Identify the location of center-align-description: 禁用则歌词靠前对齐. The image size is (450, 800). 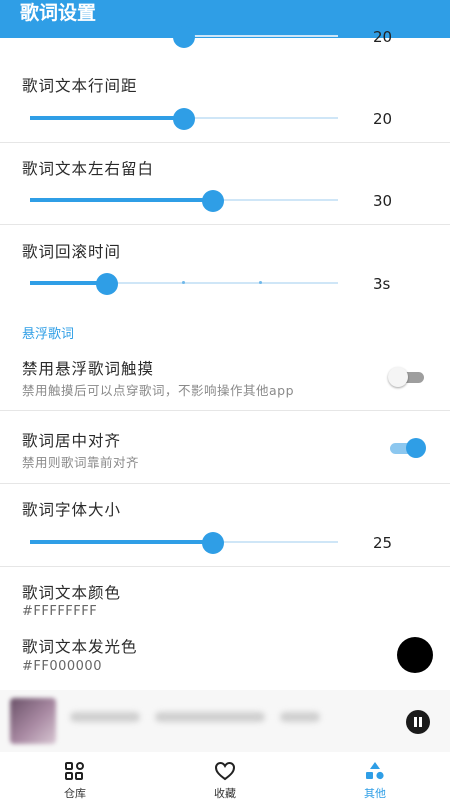
(81, 462).